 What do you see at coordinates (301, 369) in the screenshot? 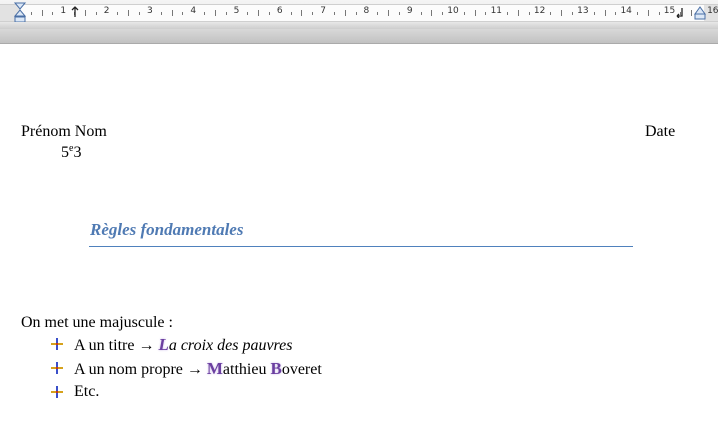
I see `list-item-example: overet` at bounding box center [301, 369].